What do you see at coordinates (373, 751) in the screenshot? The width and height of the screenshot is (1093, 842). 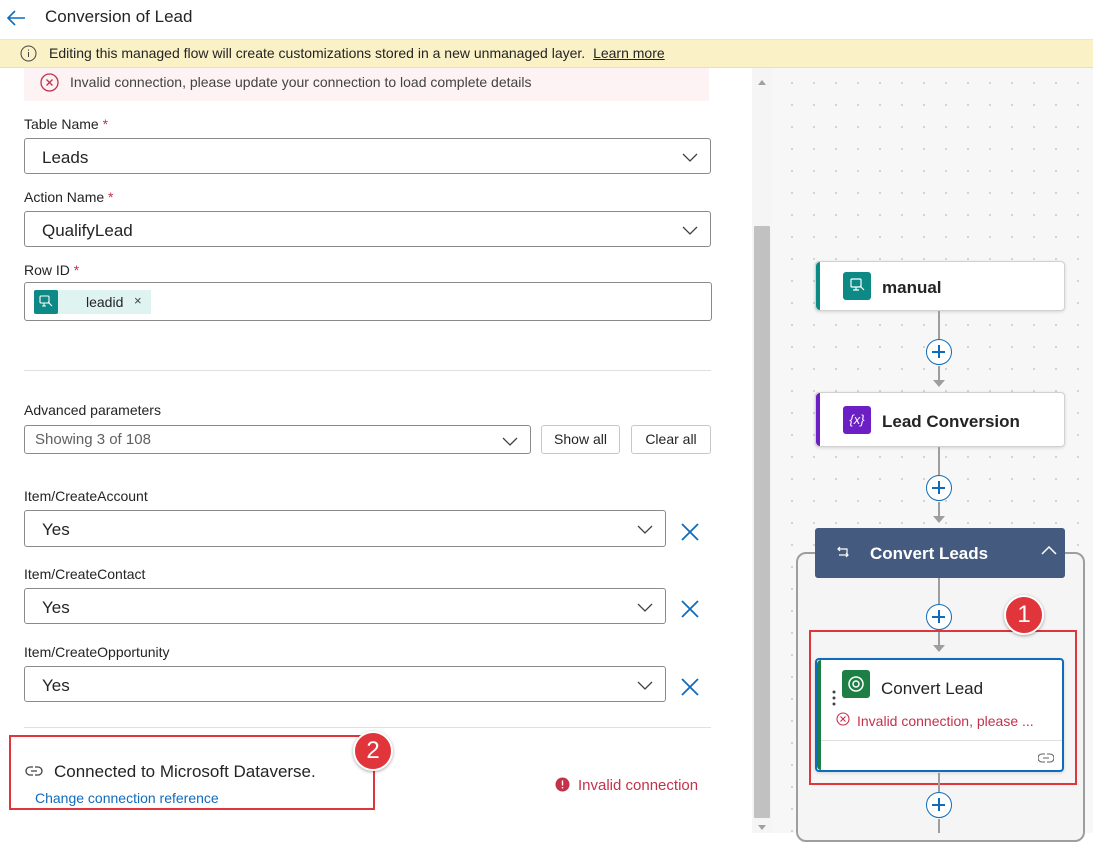 I see `callout-badge-2: 2` at bounding box center [373, 751].